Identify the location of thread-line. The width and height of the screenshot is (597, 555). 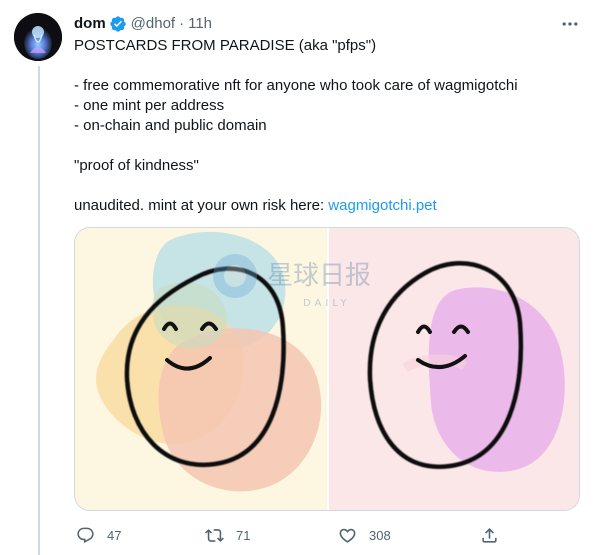
(39, 310).